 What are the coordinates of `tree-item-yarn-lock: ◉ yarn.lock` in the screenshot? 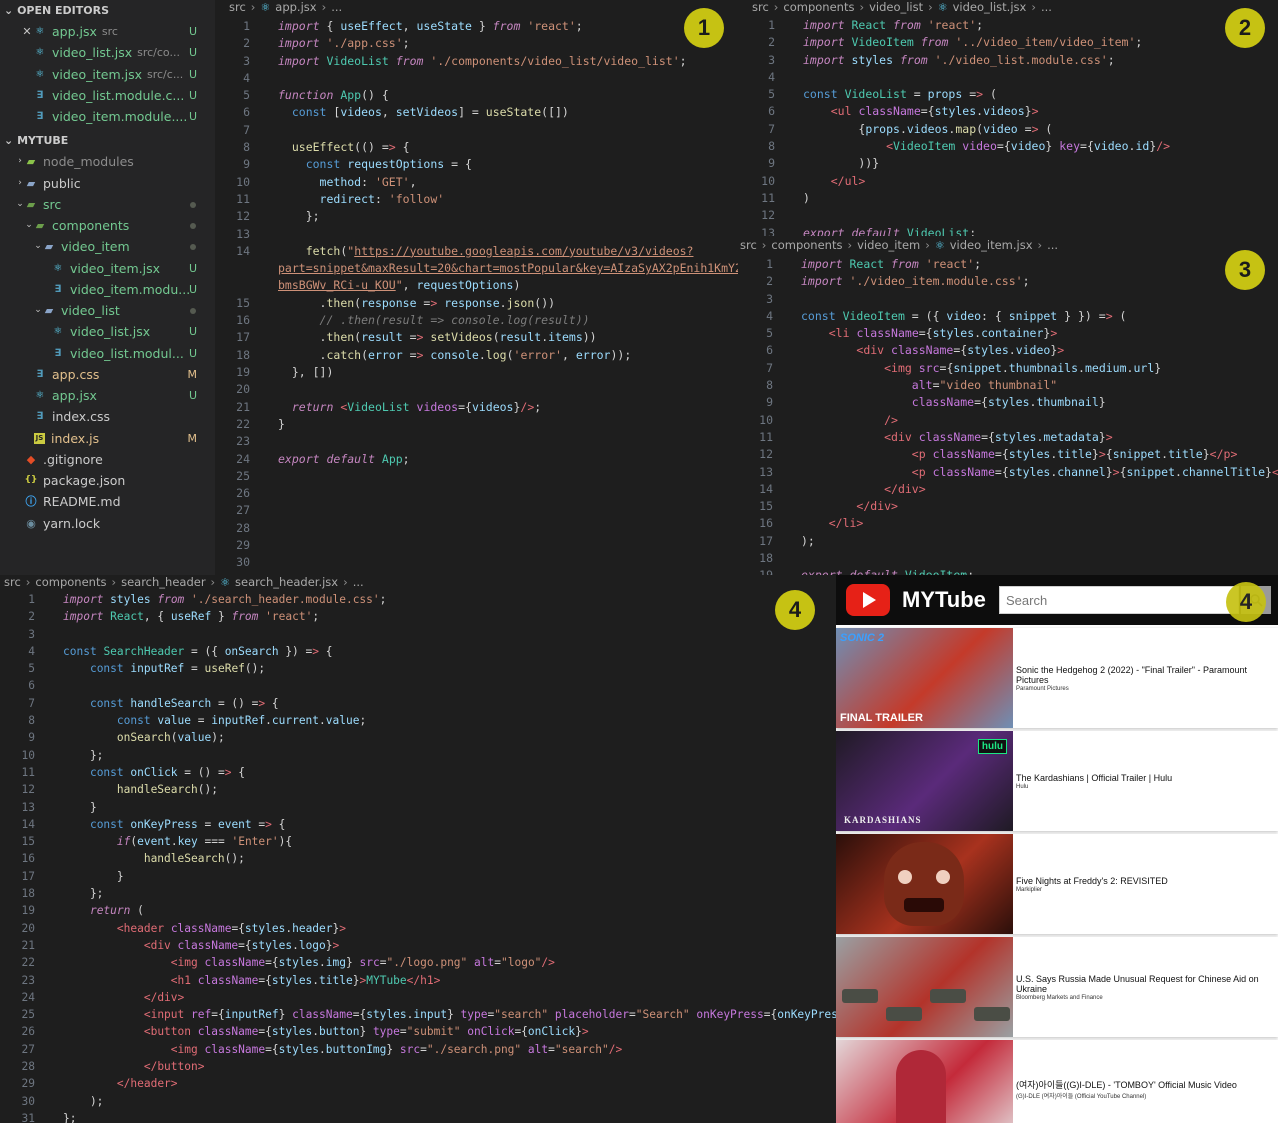 It's located at (107, 523).